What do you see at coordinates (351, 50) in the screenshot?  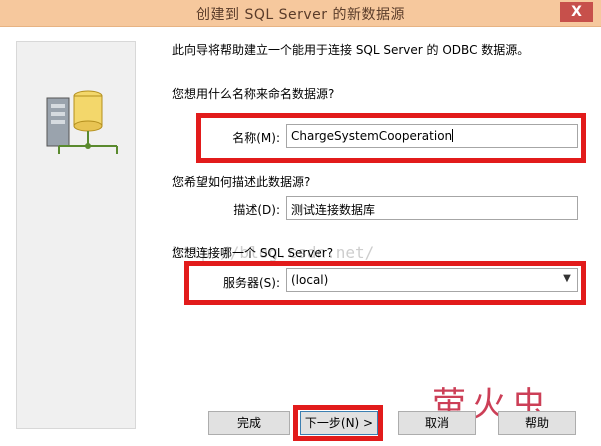 I see `intro-text: 此向导将帮助建立一个能用于连接 SQL Server 的 ODBC 数据源。` at bounding box center [351, 50].